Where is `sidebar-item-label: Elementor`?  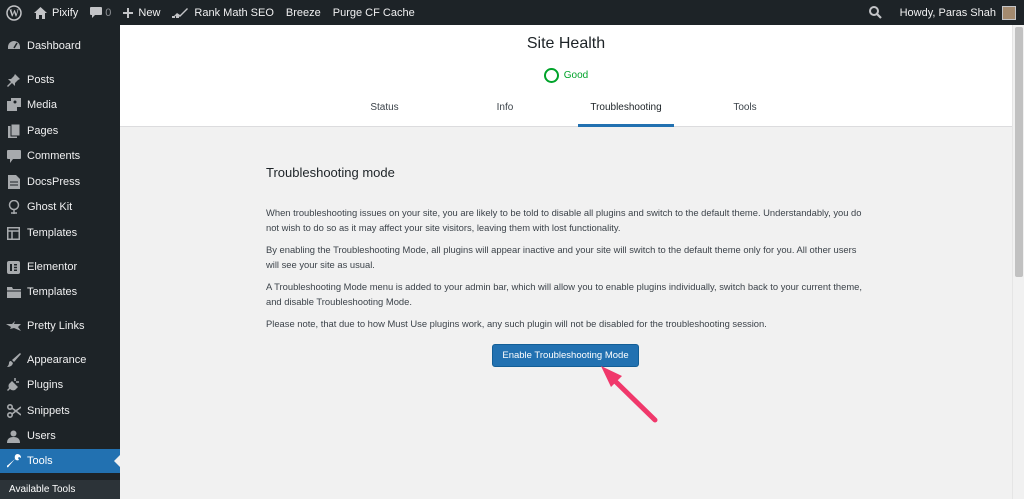 sidebar-item-label: Elementor is located at coordinates (52, 267).